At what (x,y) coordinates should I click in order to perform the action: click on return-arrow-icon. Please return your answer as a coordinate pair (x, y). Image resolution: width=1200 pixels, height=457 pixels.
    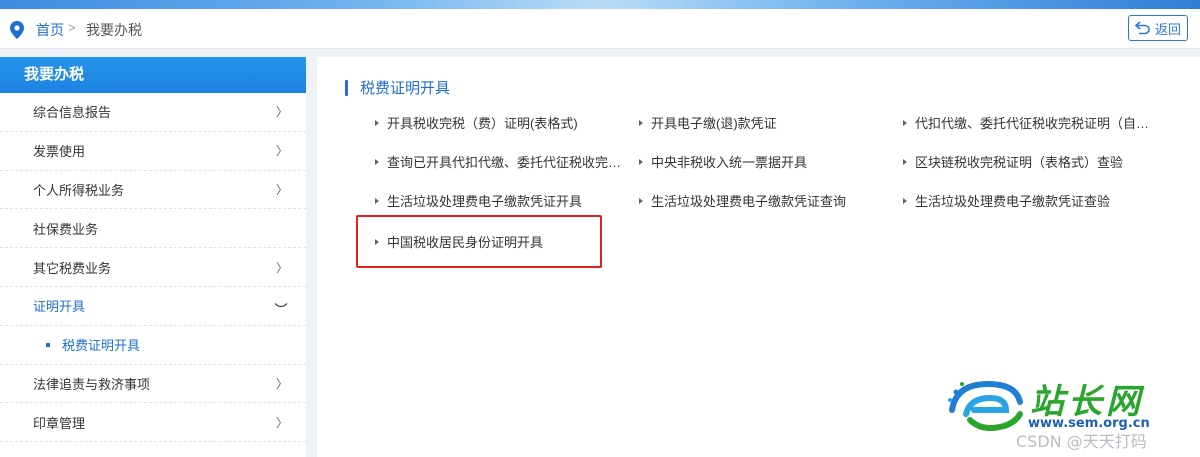
    Looking at the image, I should click on (1142, 28).